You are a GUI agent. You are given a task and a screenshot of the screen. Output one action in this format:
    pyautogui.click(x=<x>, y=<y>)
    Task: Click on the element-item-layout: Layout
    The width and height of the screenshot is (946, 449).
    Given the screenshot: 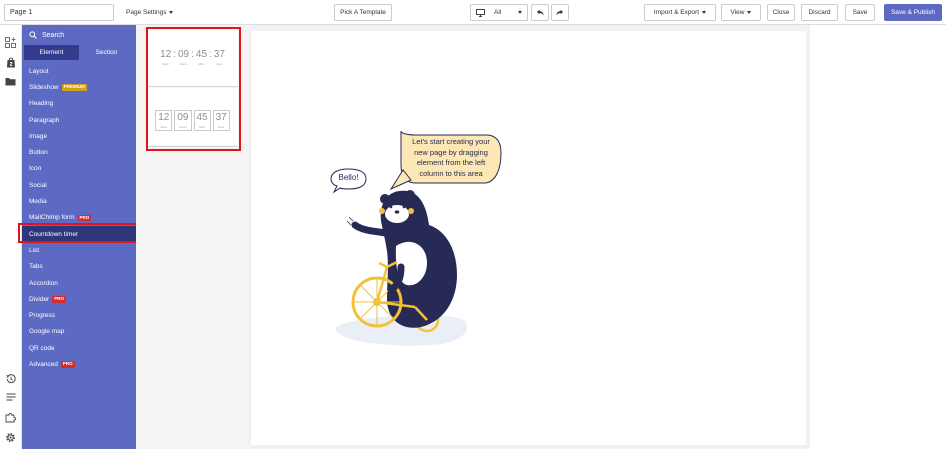 What is the action you would take?
    pyautogui.click(x=79, y=71)
    